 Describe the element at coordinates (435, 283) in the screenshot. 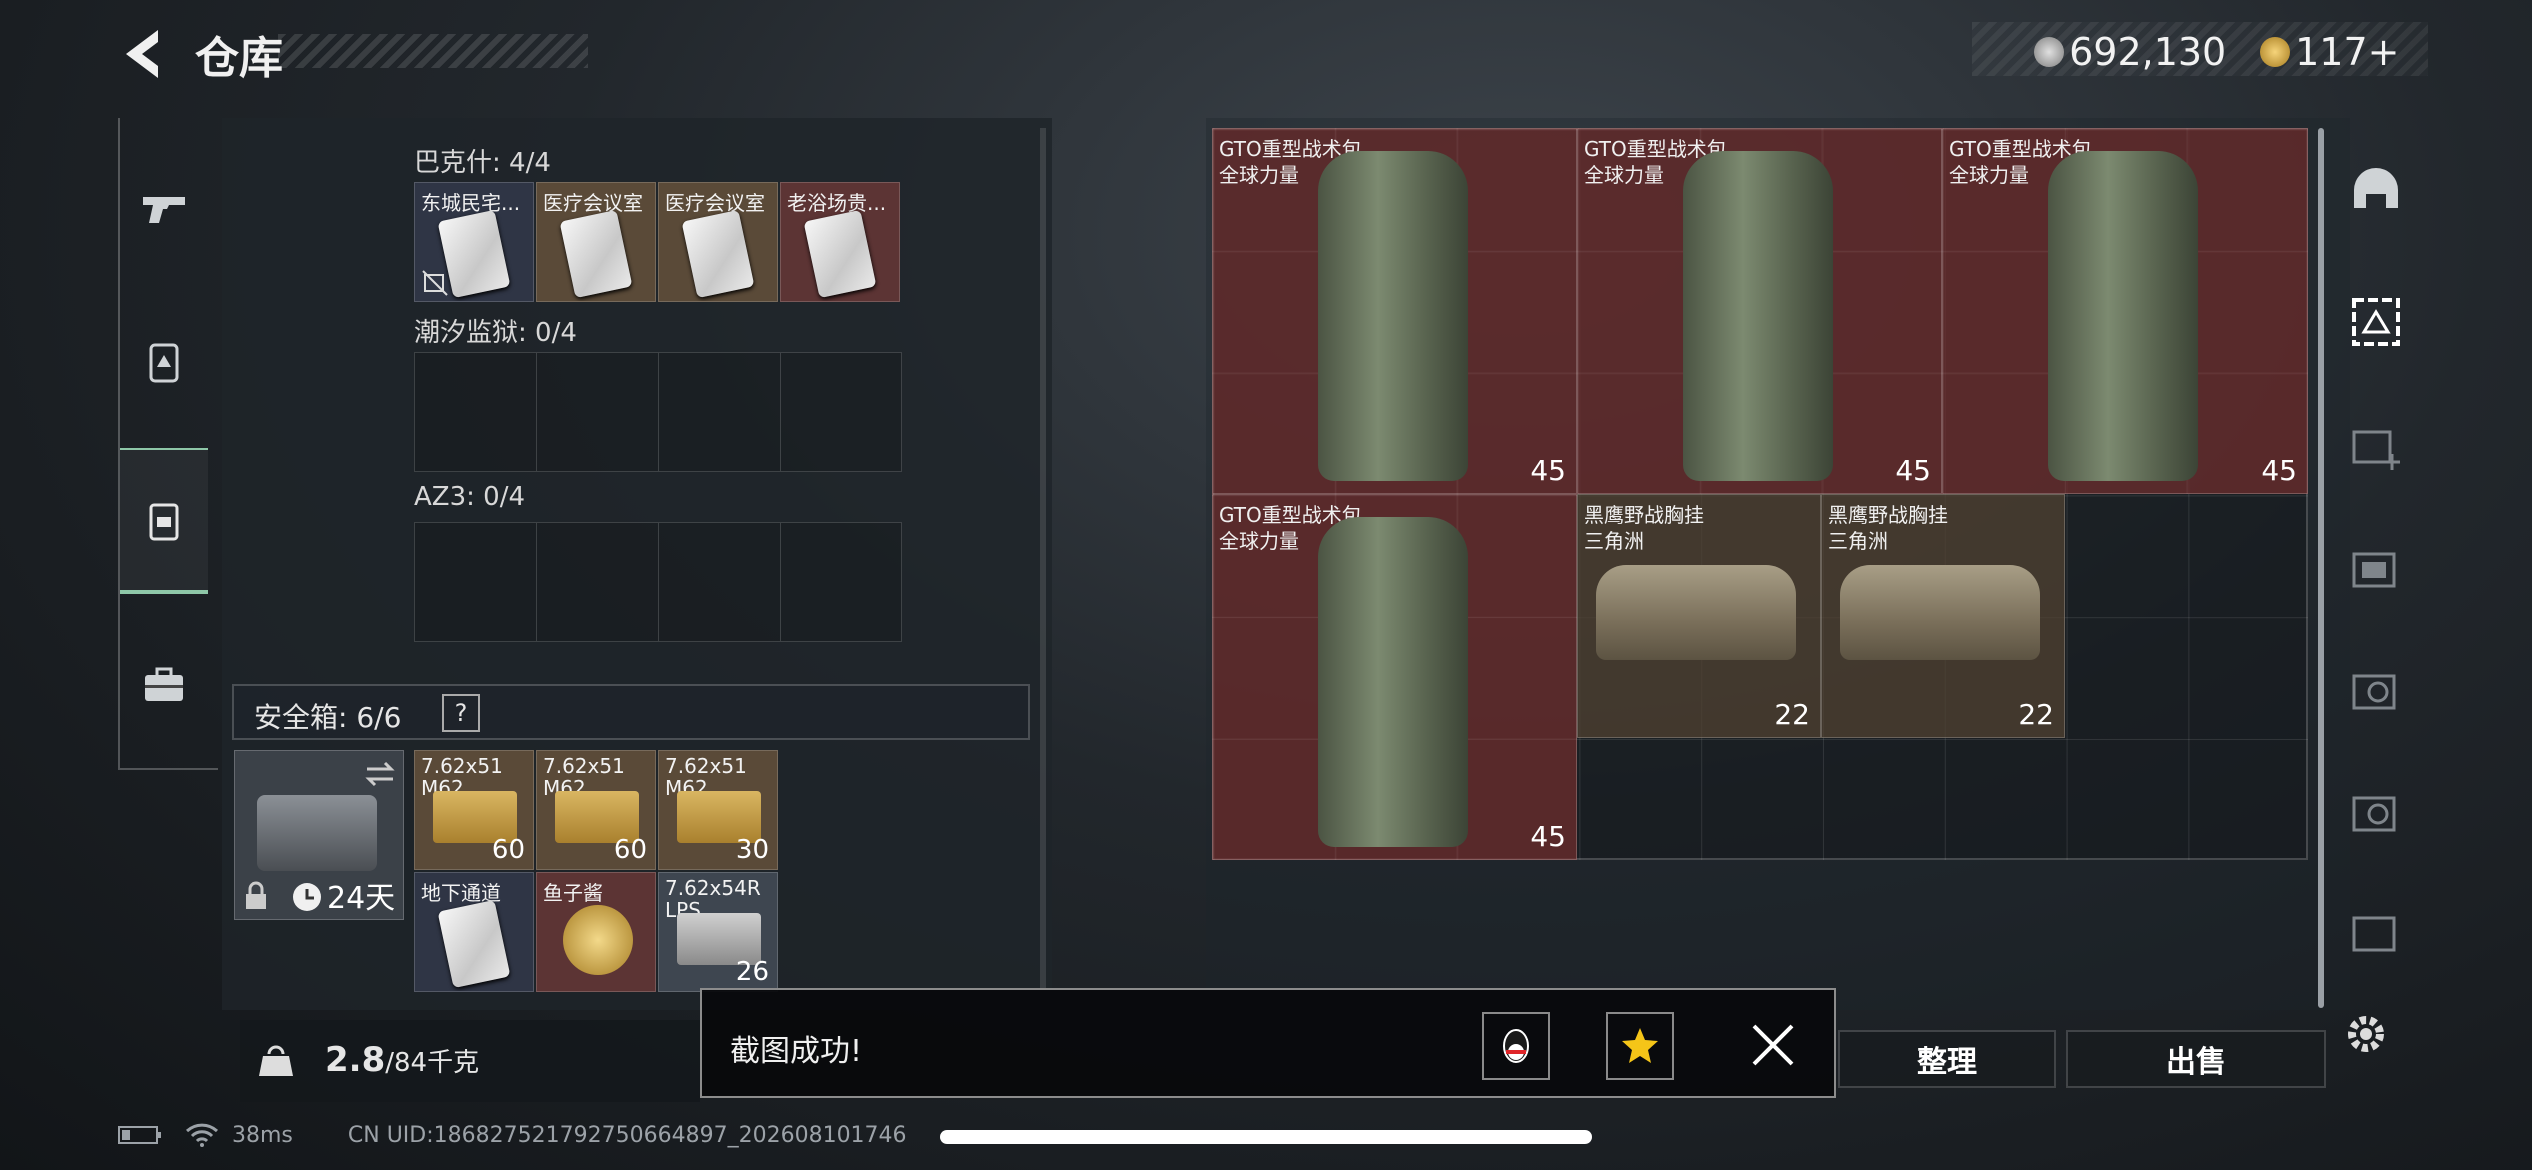

I see `no-transfer-icon` at that location.